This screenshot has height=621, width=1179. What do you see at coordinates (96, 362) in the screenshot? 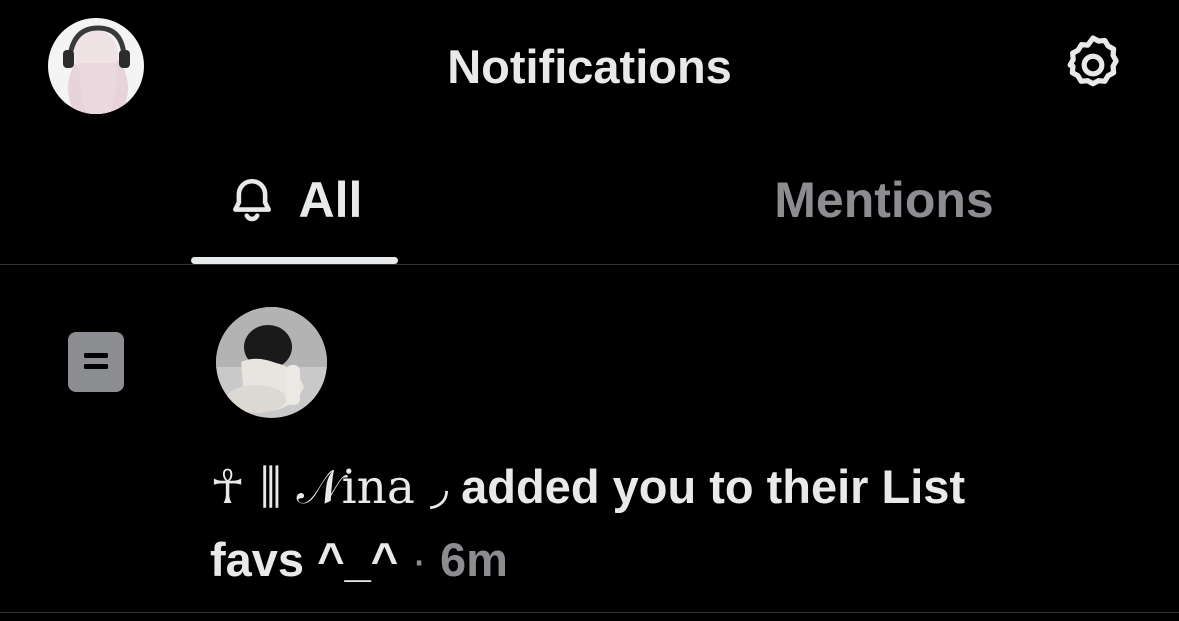
I see `list-icon` at bounding box center [96, 362].